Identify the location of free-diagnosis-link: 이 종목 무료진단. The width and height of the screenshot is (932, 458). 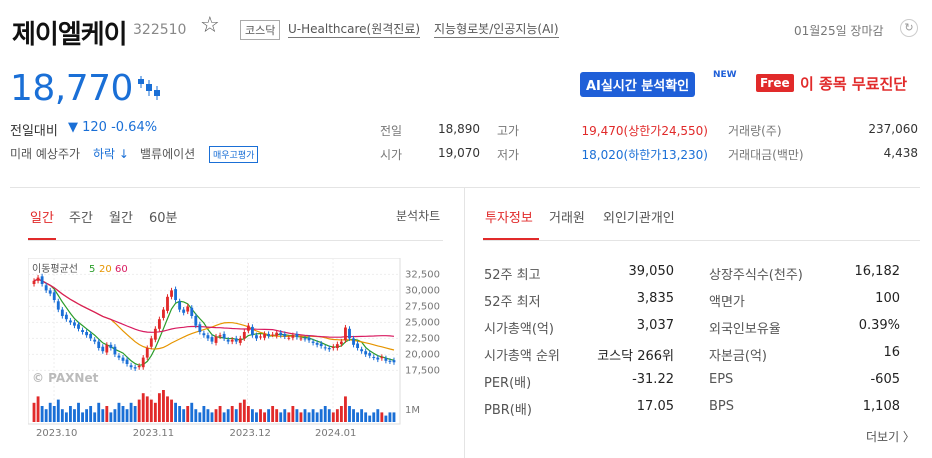
(853, 83).